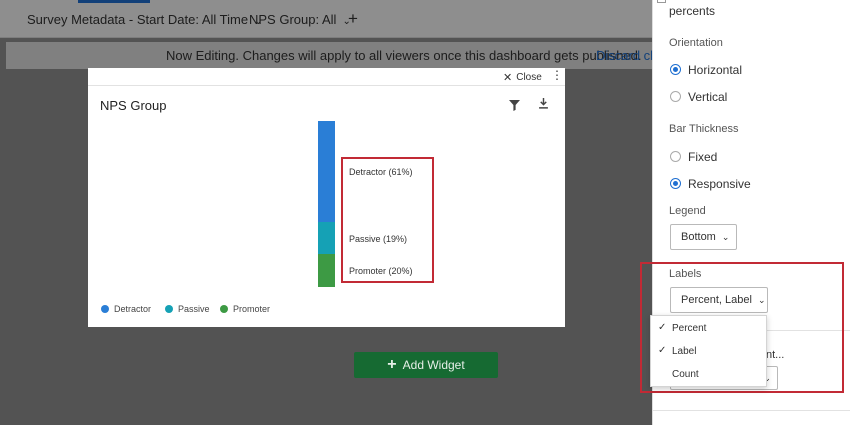  I want to click on partial-checkbox, so click(661, 1).